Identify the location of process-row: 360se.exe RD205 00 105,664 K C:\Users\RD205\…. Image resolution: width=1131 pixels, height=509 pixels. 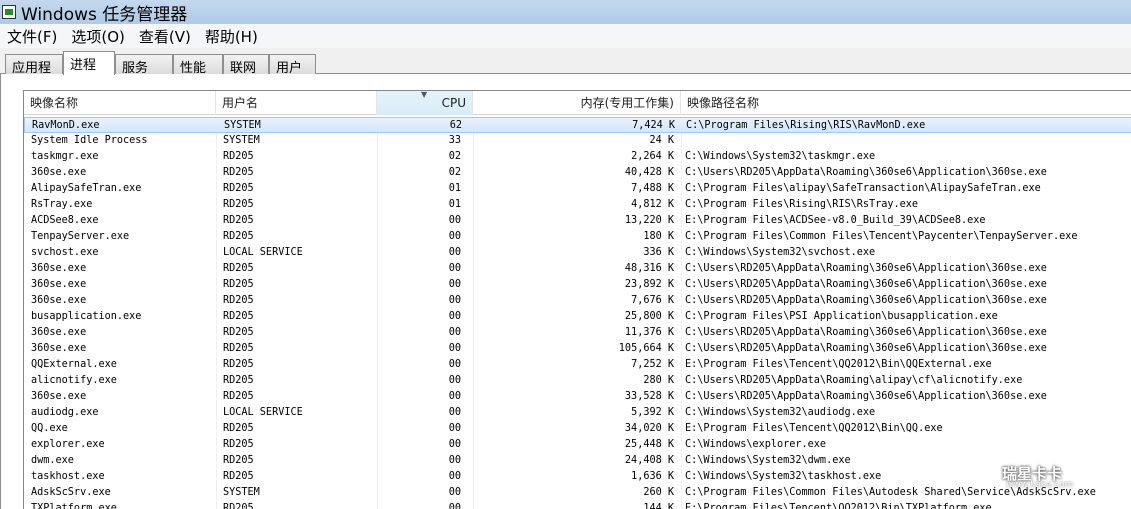
(577, 349).